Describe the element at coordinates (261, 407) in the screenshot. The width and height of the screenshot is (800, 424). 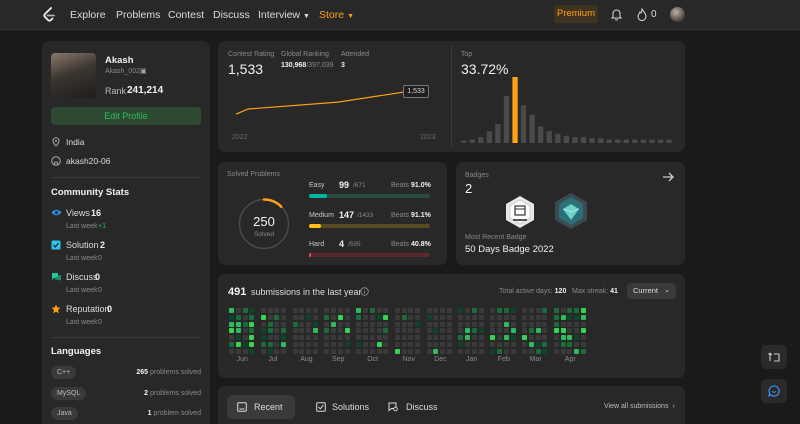
I see `tab-recent-ac: Recent AC` at that location.